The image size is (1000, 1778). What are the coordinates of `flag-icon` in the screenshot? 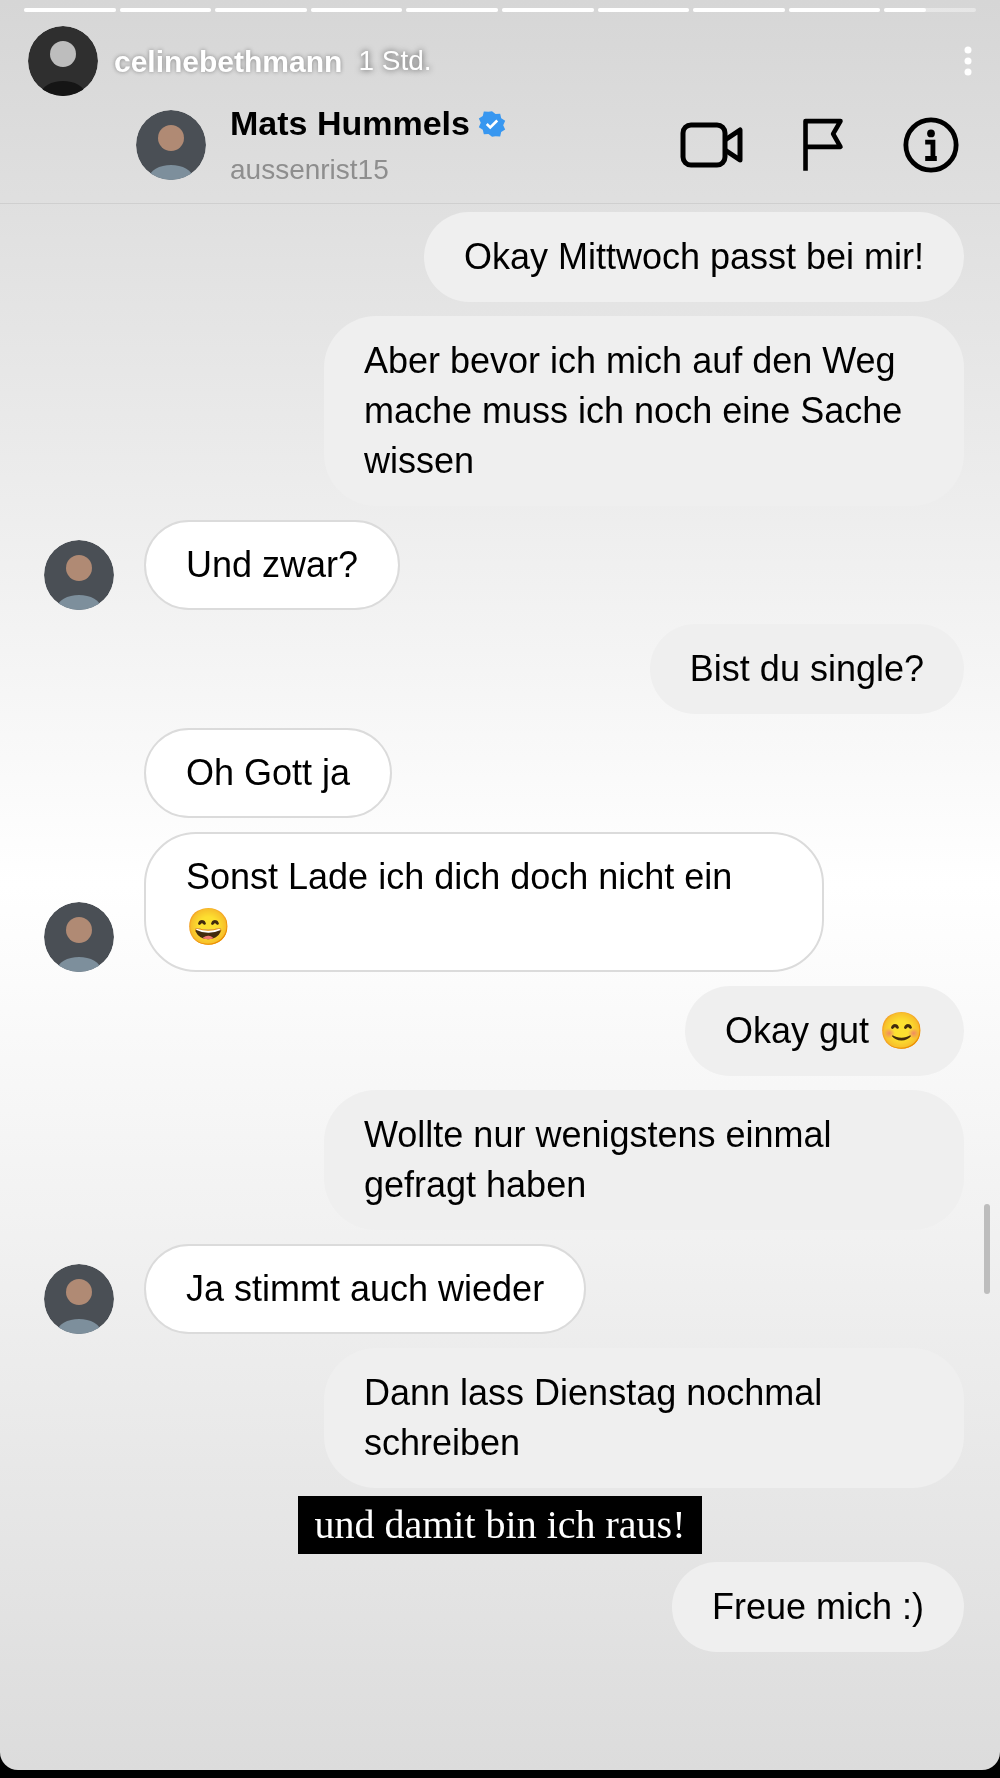 It's located at (823, 144).